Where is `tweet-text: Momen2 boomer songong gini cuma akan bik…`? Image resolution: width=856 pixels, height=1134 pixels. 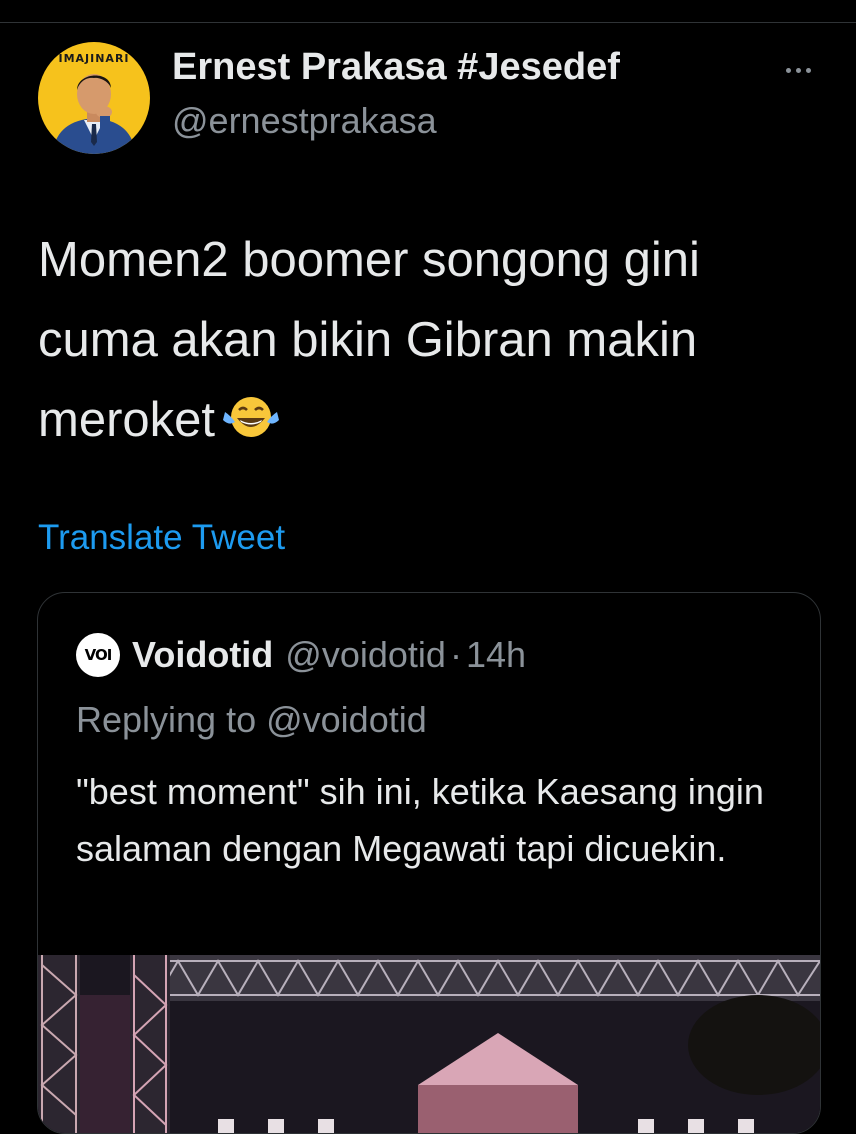
tweet-text: Momen2 boomer songong gini cuma akan bik… is located at coordinates (369, 340).